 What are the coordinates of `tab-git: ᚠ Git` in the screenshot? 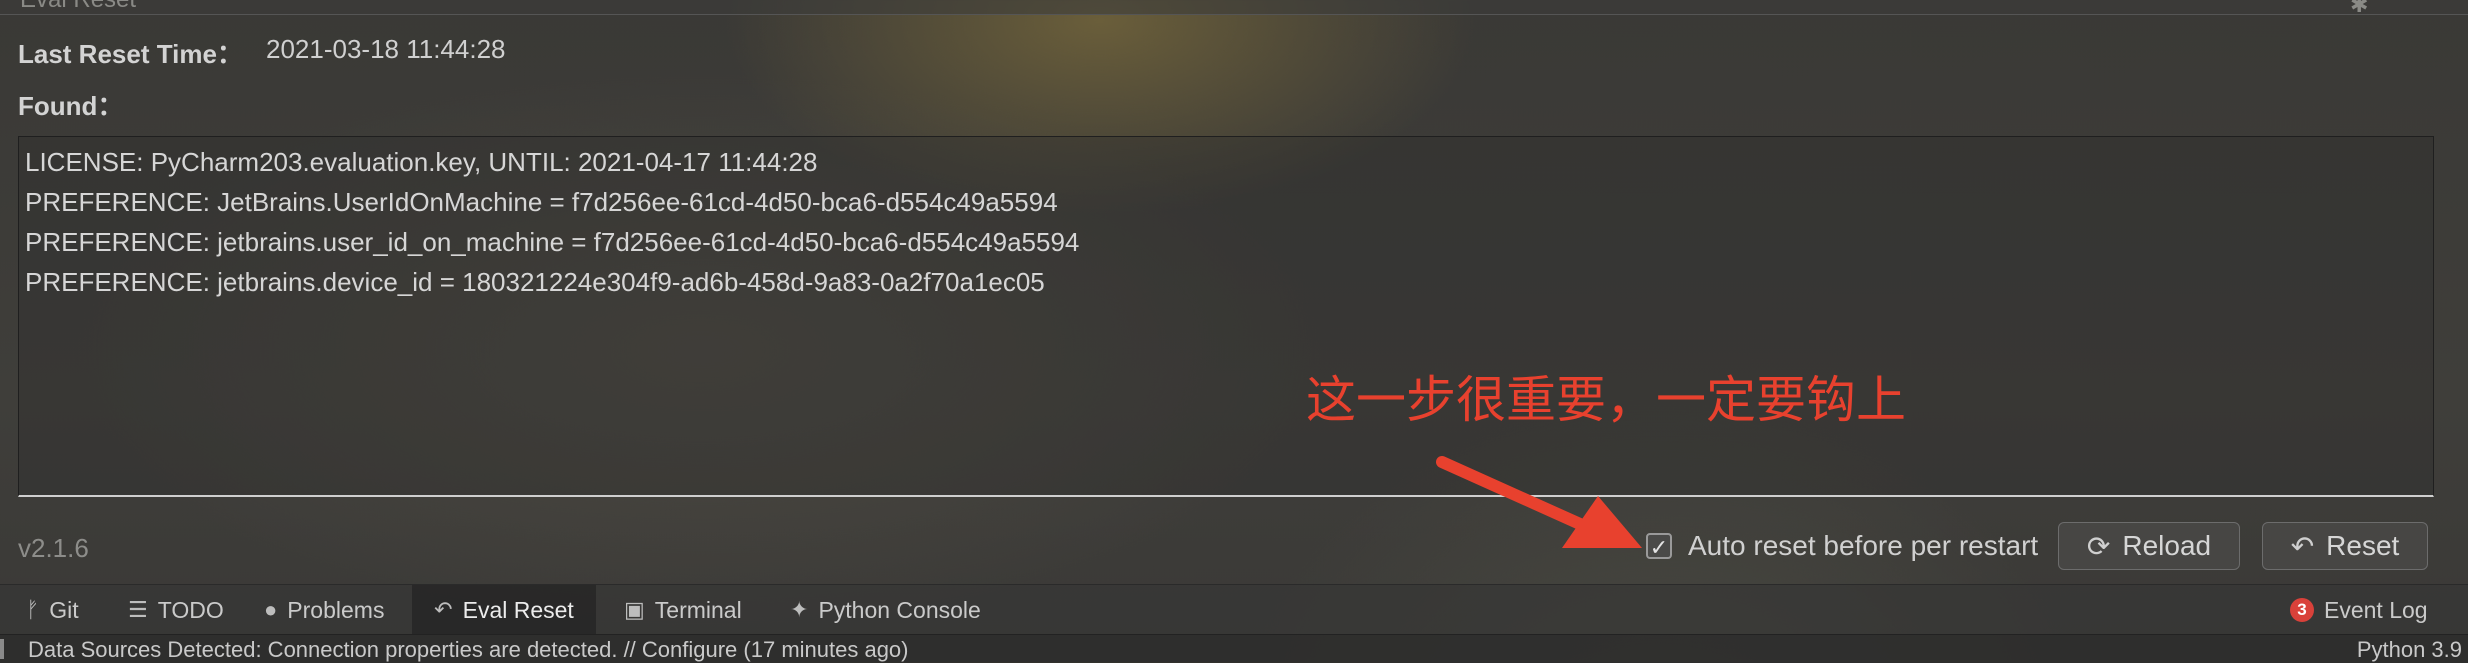 It's located at (52, 610).